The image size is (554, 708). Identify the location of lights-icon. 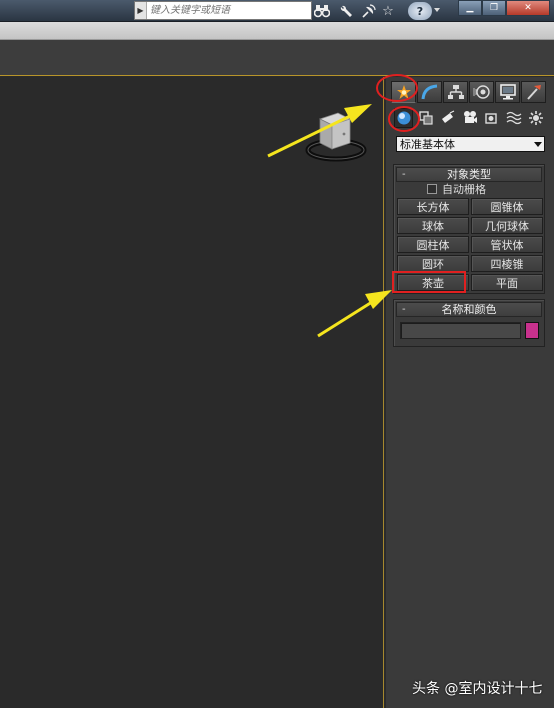
(448, 116).